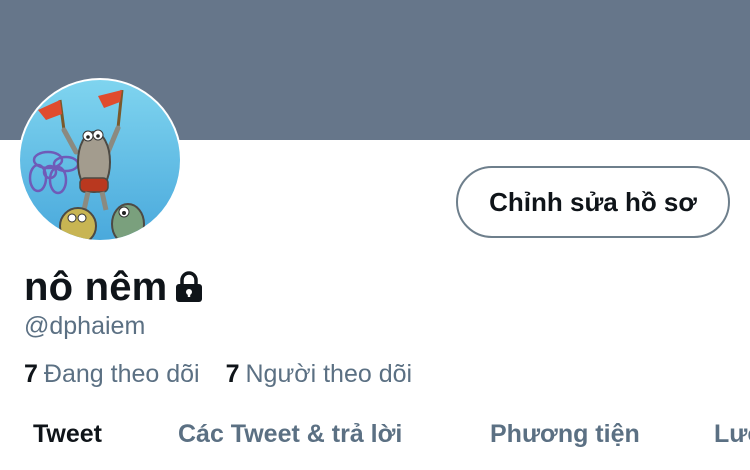 Image resolution: width=750 pixels, height=470 pixels. Describe the element at coordinates (67, 434) in the screenshot. I see `tab-tweets: Tweet` at that location.